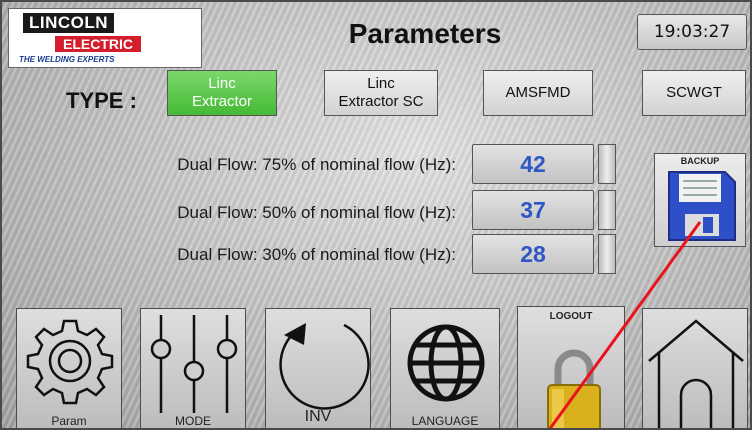  Describe the element at coordinates (98, 44) in the screenshot. I see `logo-sub-text: ELECTRIC` at that location.